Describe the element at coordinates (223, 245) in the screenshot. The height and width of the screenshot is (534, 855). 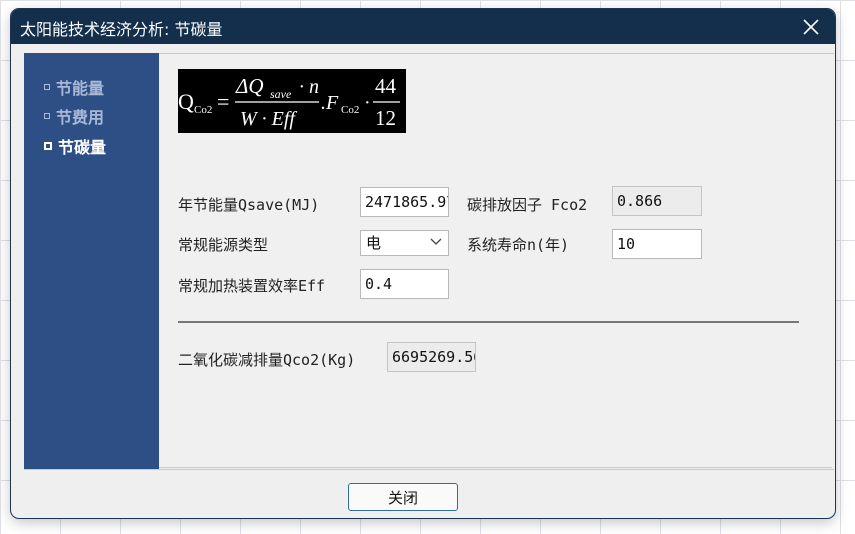
I see `energy-type-label: 常规能源类型` at that location.